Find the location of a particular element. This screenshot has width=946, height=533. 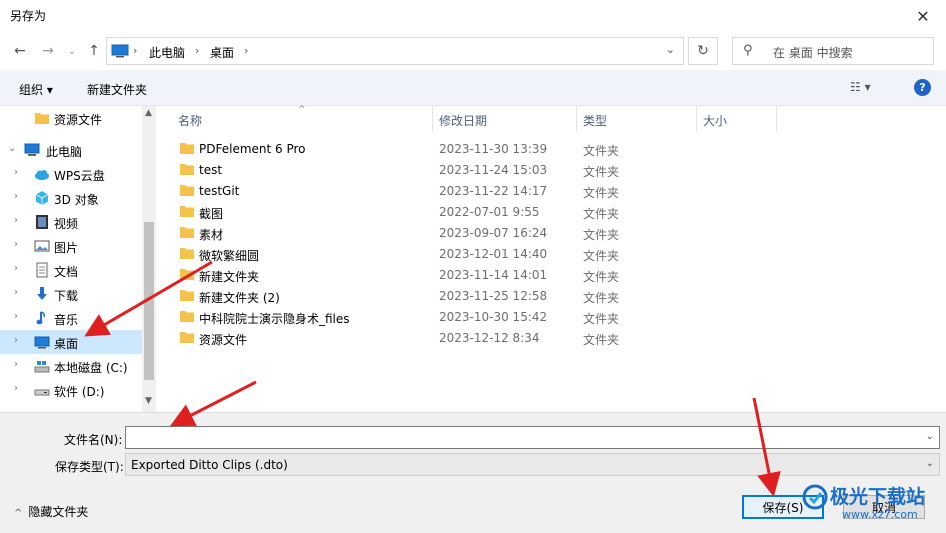

address-bar: › 此电脑 › 桌面 › ⌄ is located at coordinates (395, 51).